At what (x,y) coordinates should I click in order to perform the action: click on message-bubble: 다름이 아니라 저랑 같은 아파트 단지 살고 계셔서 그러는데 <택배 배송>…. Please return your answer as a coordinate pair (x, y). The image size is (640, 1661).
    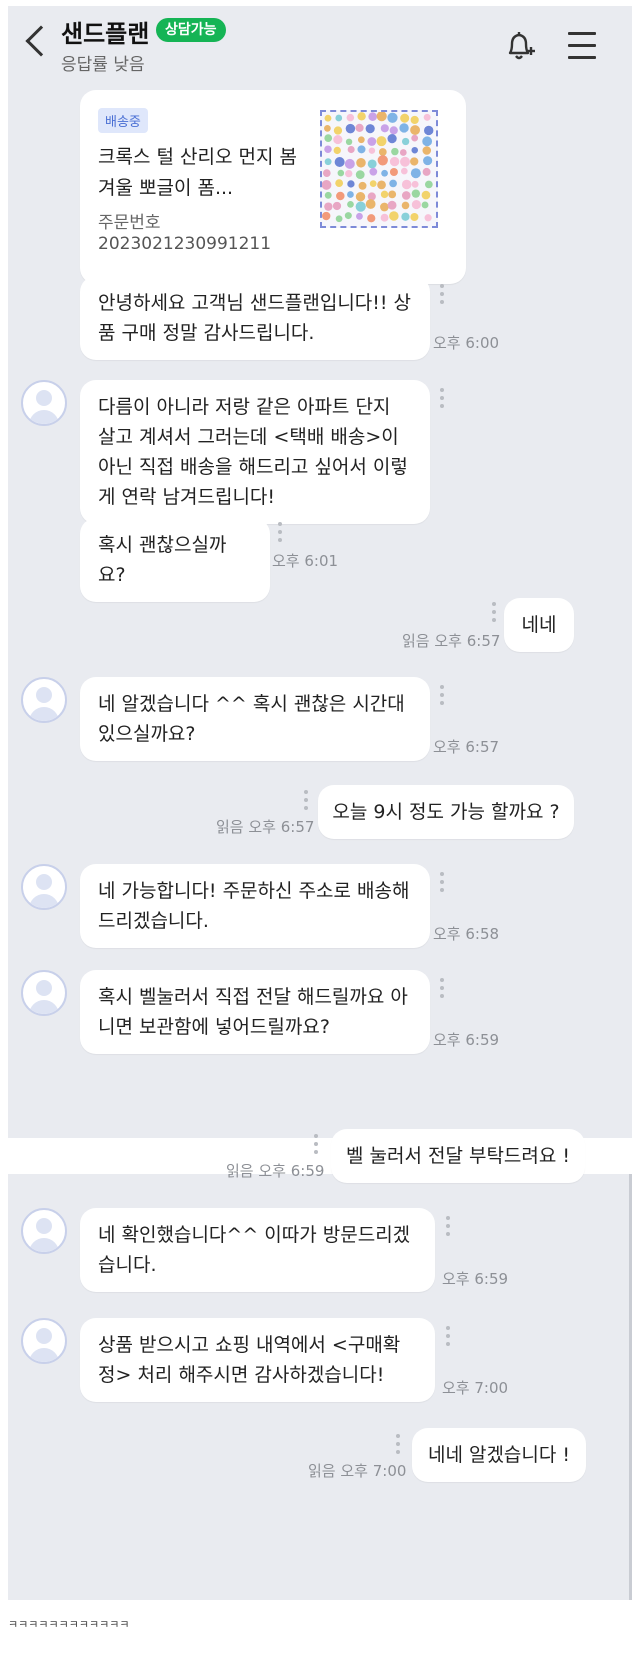
    Looking at the image, I should click on (255, 452).